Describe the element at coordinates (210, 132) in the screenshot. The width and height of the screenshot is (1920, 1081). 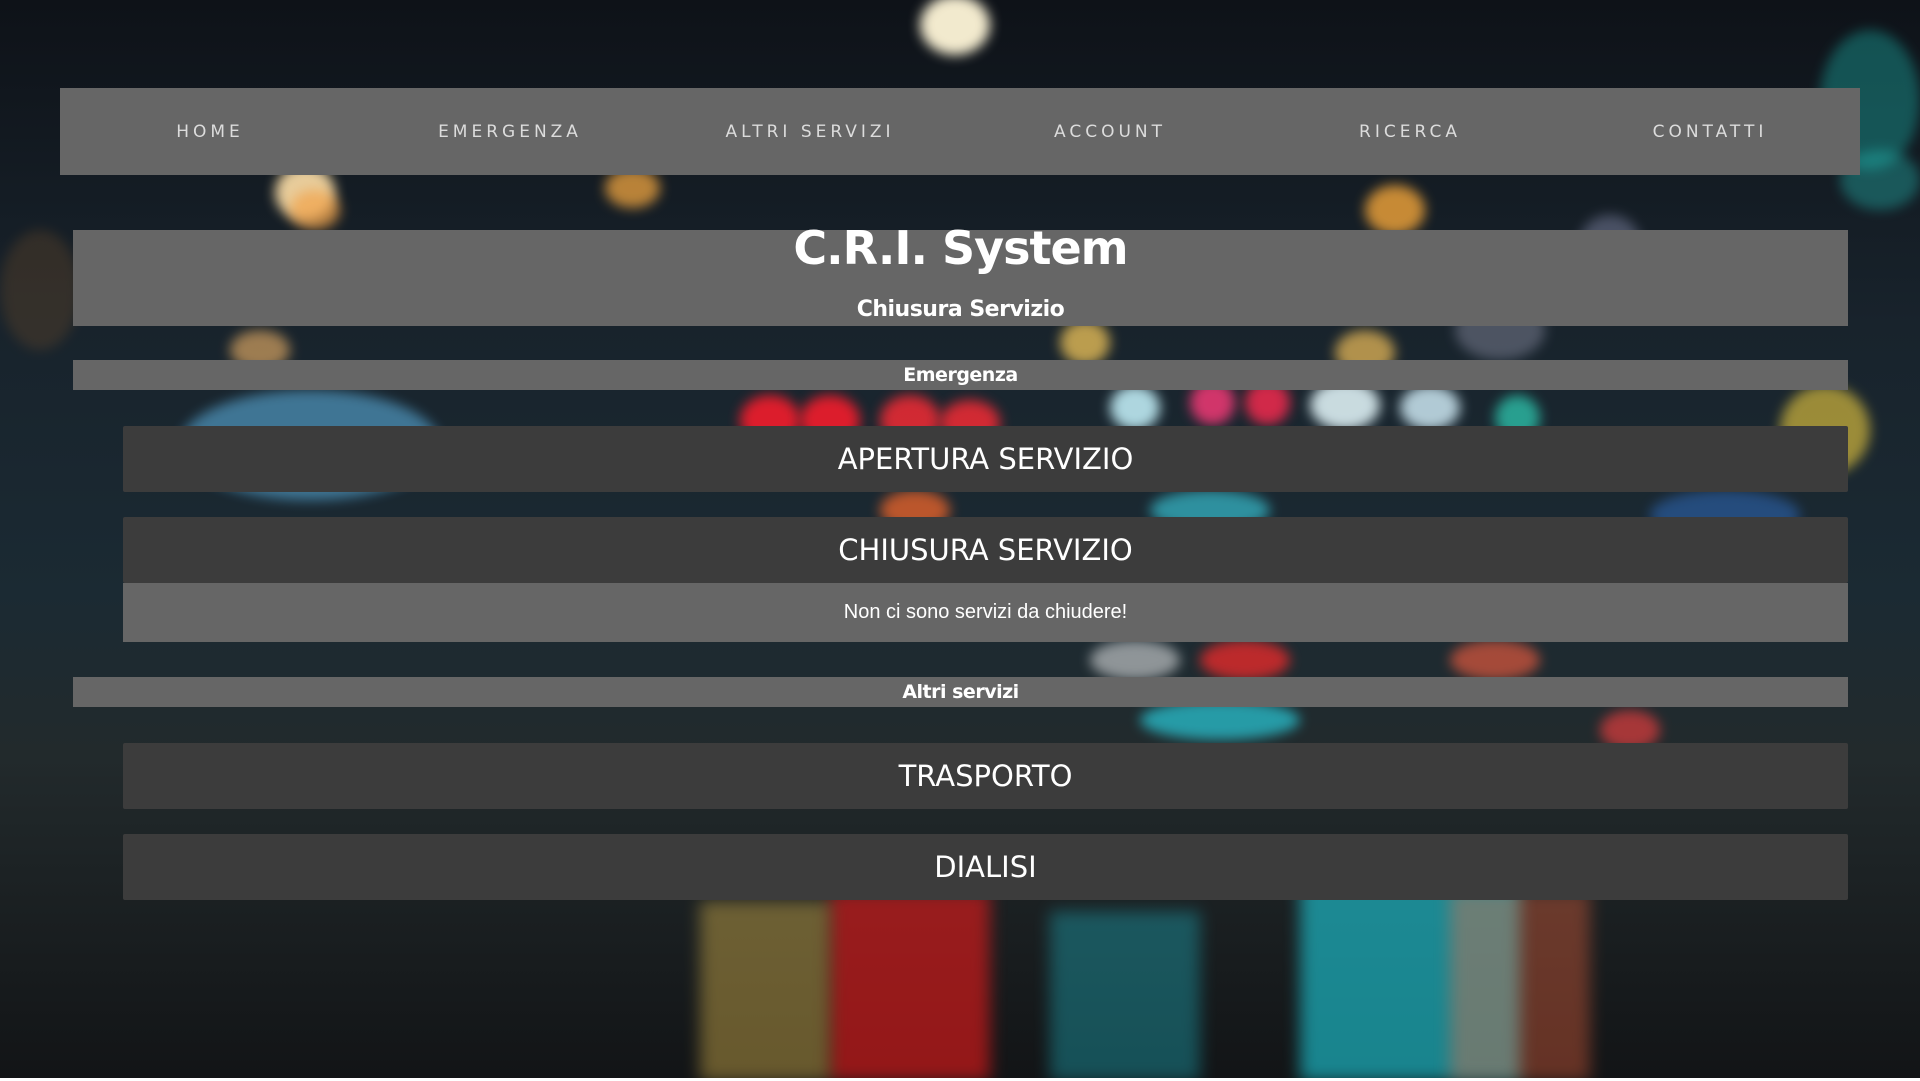
I see `nav-home: HOME` at that location.